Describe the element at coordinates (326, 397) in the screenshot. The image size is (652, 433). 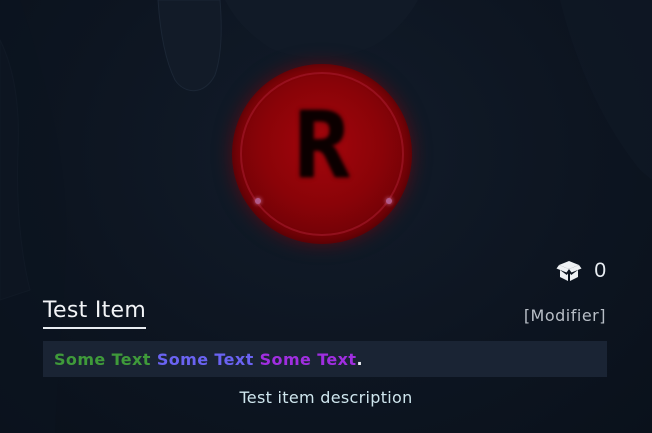
I see `item-description: Test item description` at that location.